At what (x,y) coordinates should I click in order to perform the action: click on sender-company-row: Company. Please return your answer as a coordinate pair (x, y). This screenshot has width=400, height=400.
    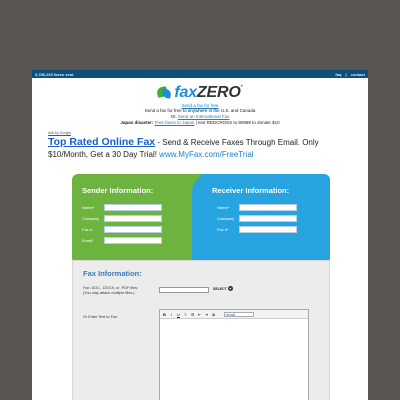
    Looking at the image, I should click on (122, 218).